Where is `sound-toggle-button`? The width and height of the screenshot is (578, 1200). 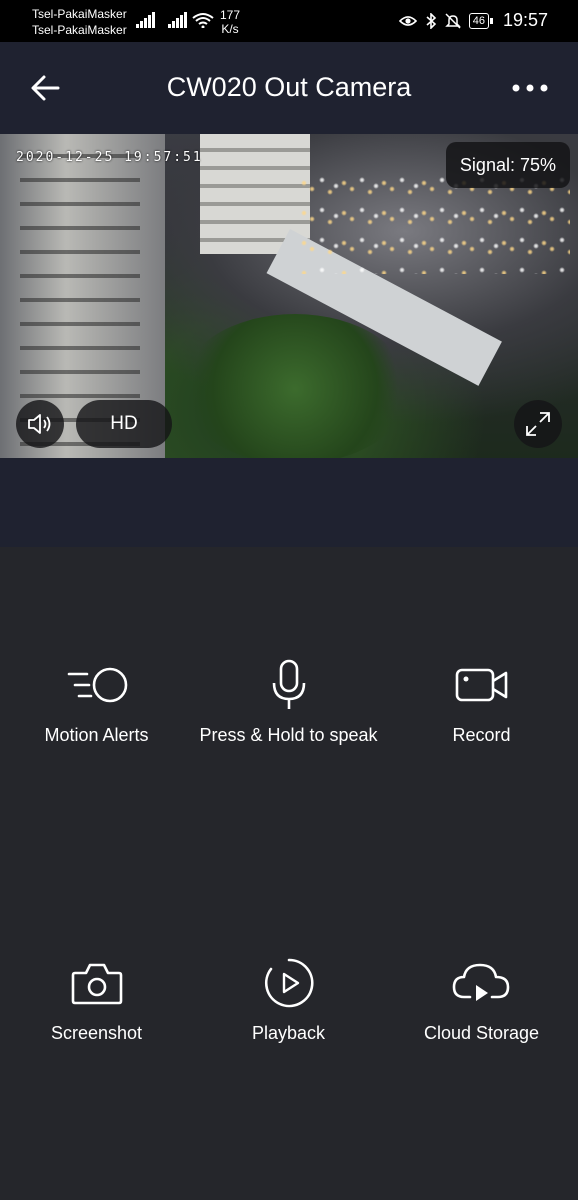 sound-toggle-button is located at coordinates (40, 424).